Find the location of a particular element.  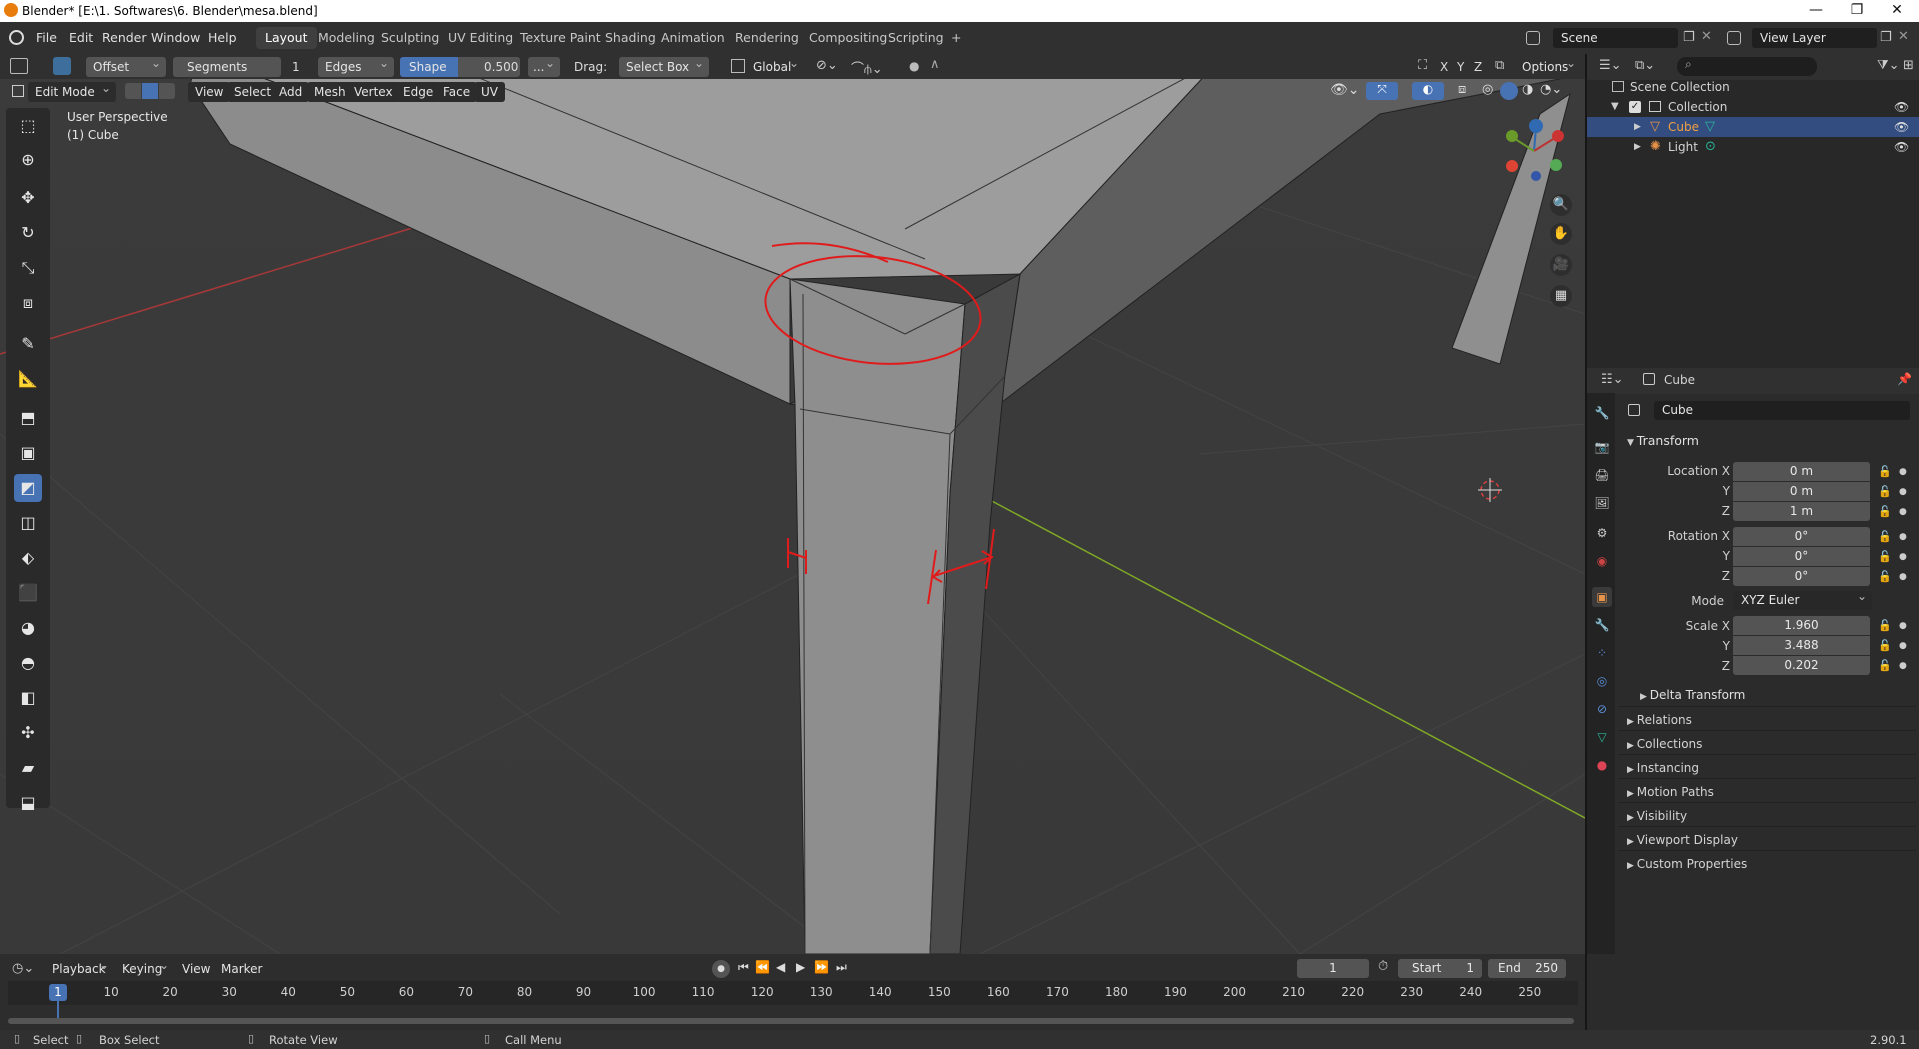

edge-select-icon is located at coordinates (150, 91).